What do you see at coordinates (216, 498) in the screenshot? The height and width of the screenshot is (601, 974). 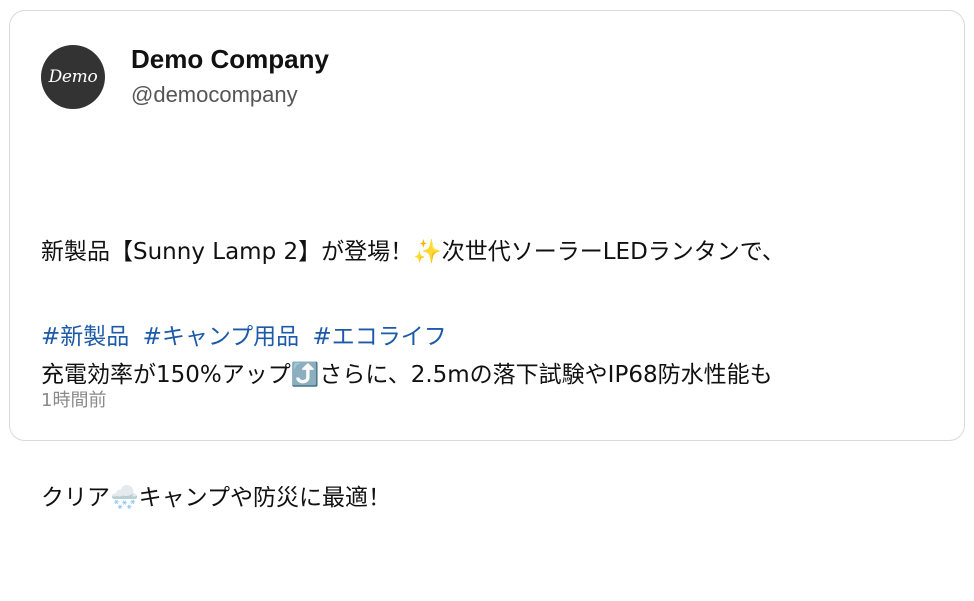 I see `post-text-line: クリア🌨️キャンプや防災に最適！` at bounding box center [216, 498].